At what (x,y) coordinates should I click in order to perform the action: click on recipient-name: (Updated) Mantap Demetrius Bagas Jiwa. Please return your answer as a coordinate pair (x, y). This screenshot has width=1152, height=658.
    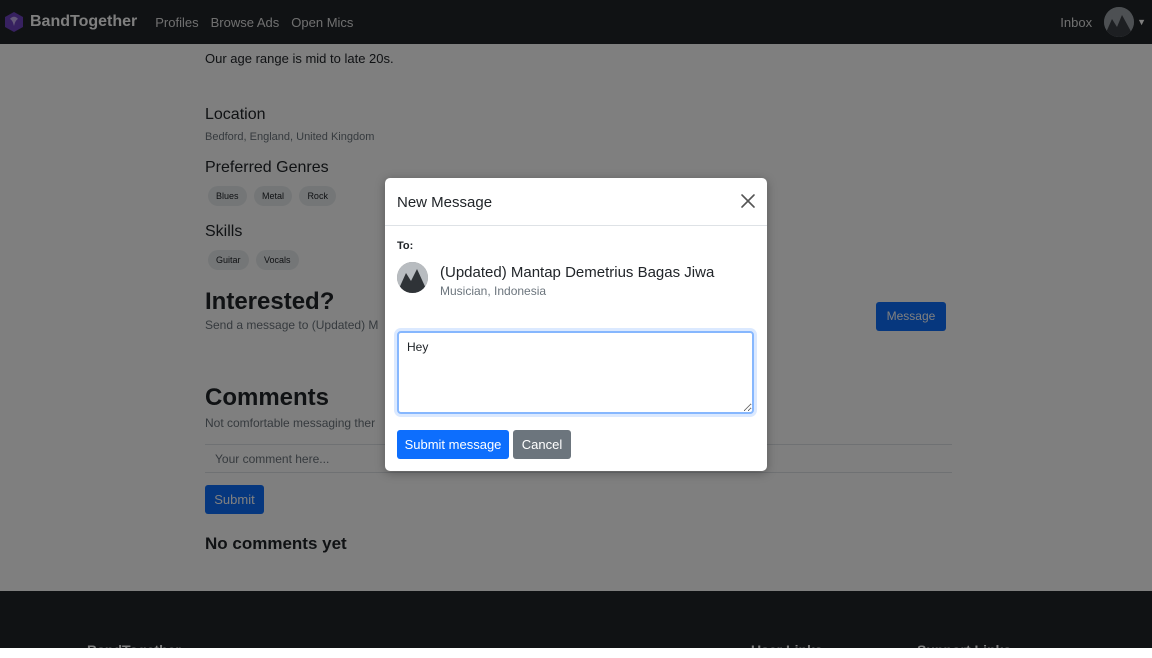
    Looking at the image, I should click on (577, 272).